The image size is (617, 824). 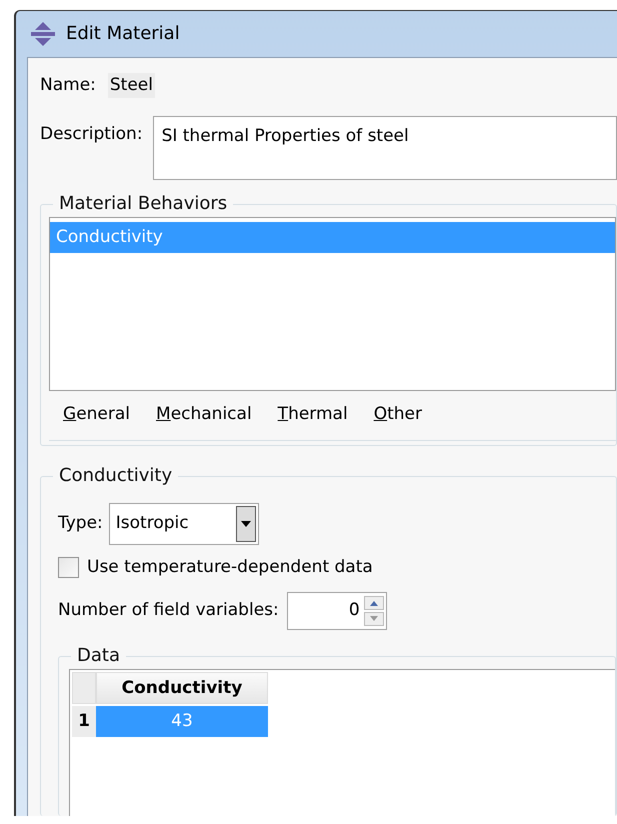 What do you see at coordinates (123, 34) in the screenshot?
I see `window-title: Edit Material` at bounding box center [123, 34].